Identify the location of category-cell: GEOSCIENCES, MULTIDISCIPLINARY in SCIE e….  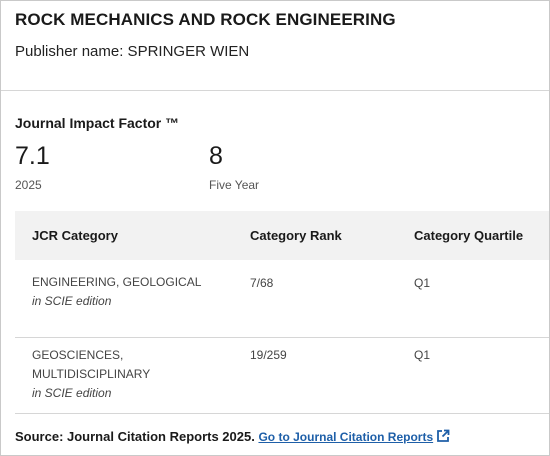
(107, 374).